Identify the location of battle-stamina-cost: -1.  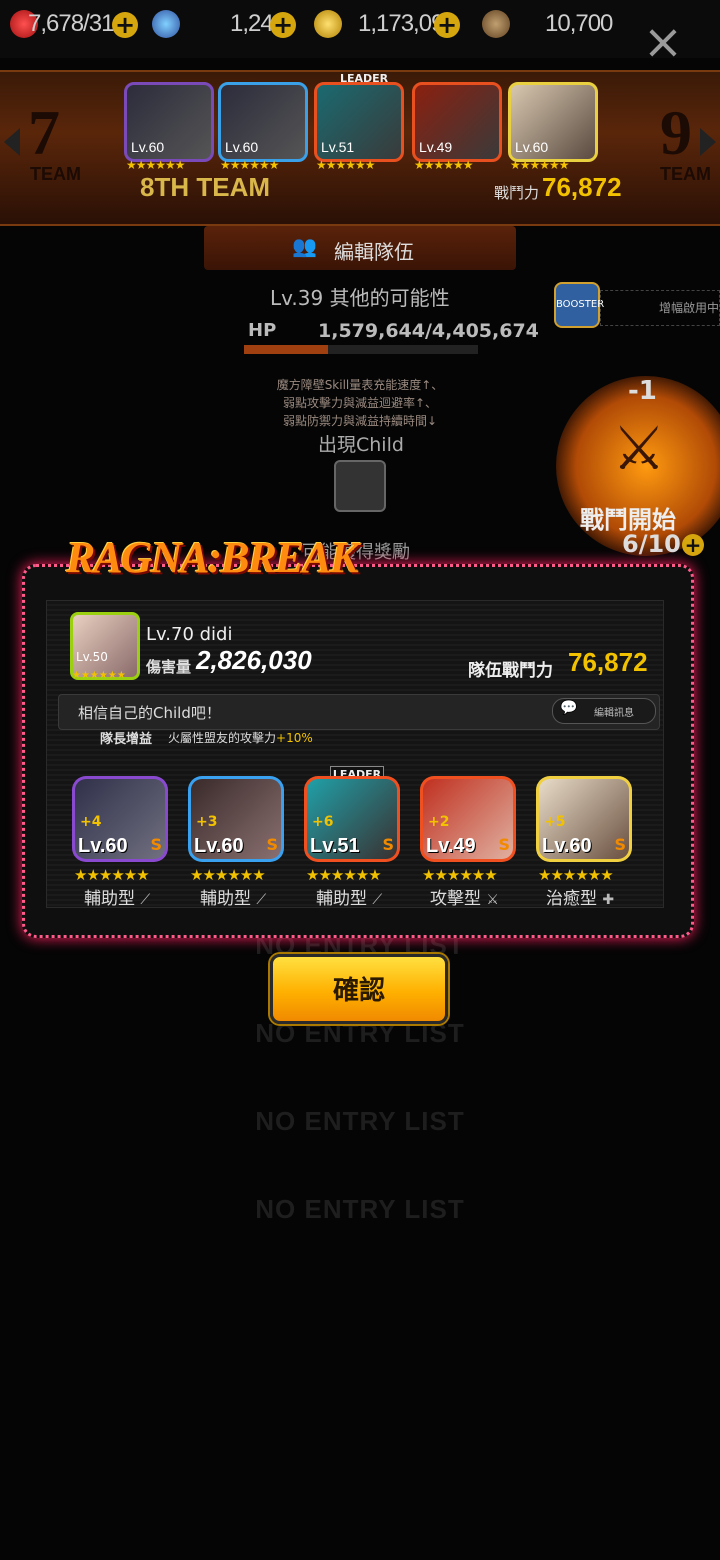
(642, 391).